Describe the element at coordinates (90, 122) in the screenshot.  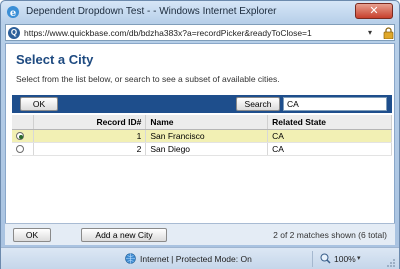
I see `column-header-record-id: Record ID#` at that location.